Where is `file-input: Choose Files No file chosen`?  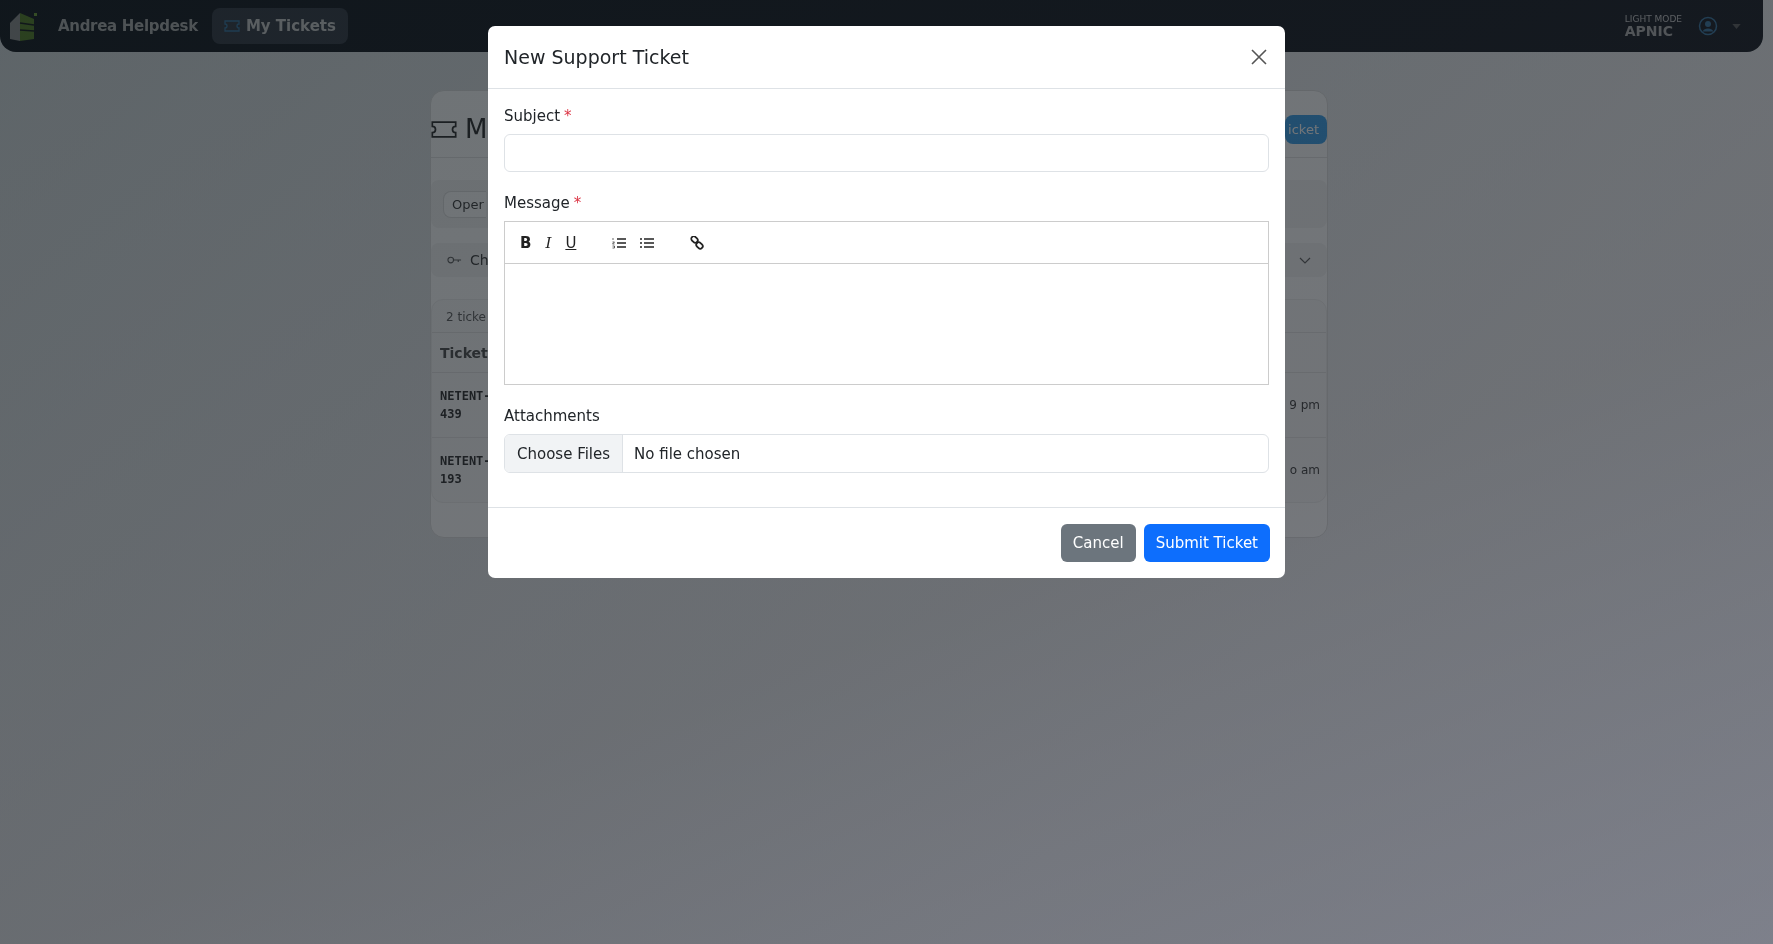 file-input: Choose Files No file chosen is located at coordinates (886, 453).